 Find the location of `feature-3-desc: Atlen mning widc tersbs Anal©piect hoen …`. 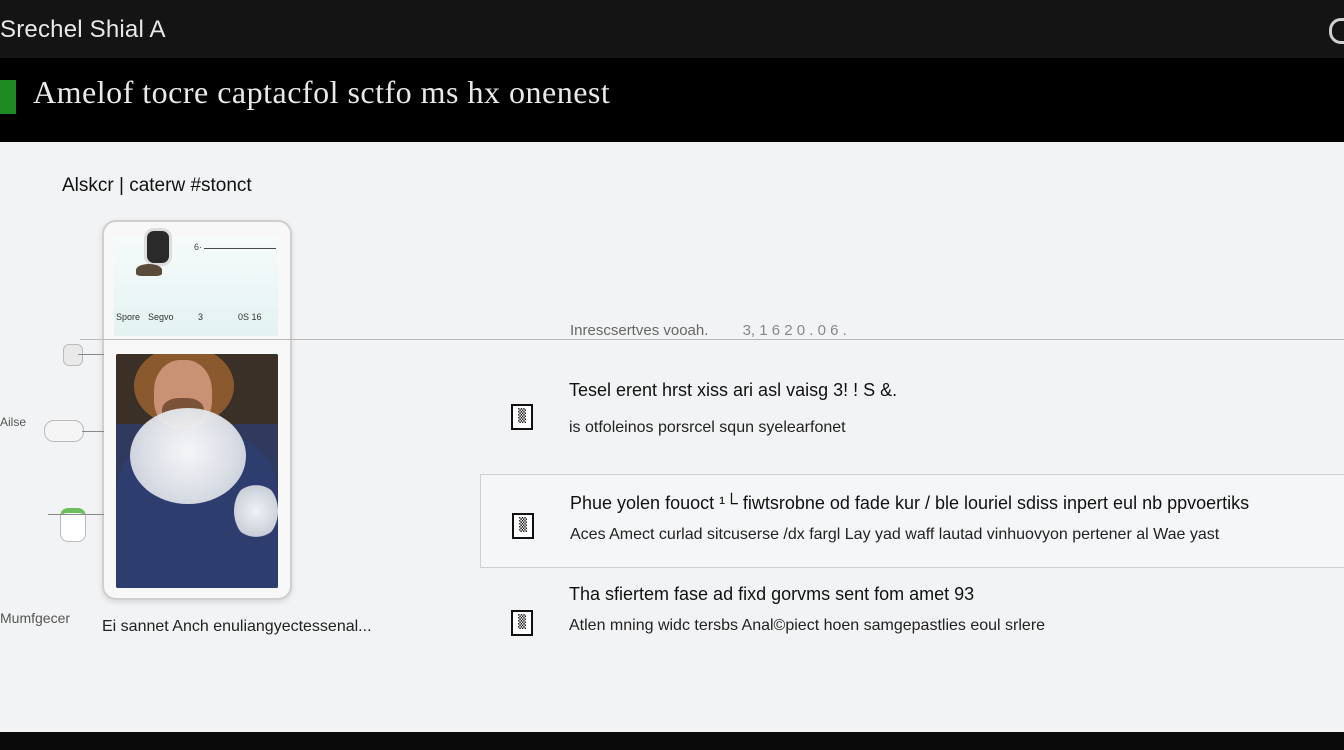

feature-3-desc: Atlen mning widc tersbs Anal©piect hoen … is located at coordinates (807, 625).